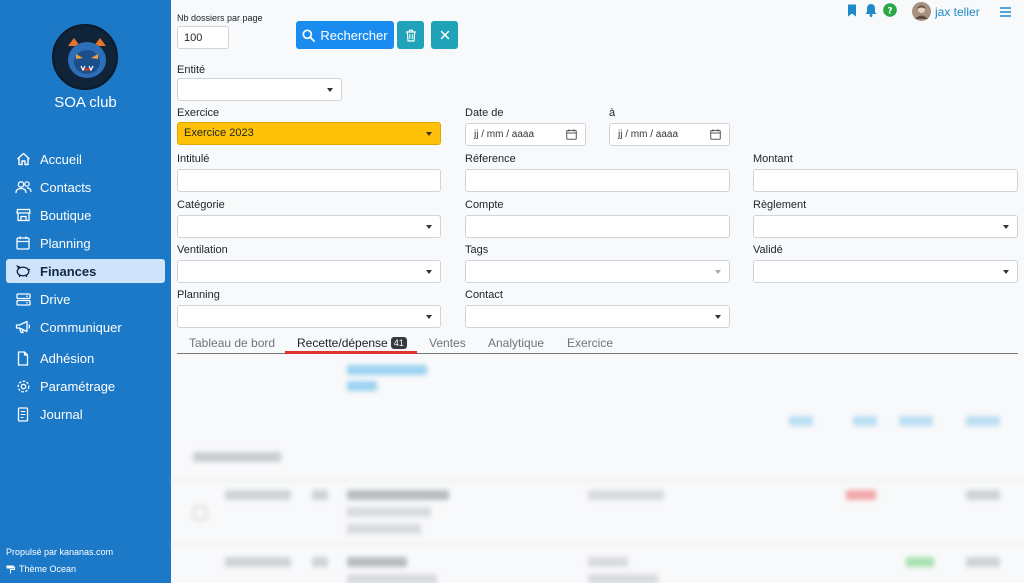 The height and width of the screenshot is (583, 1024). What do you see at coordinates (669, 134) in the screenshot?
I see `date-to-input: jj / mm / aaaa` at bounding box center [669, 134].